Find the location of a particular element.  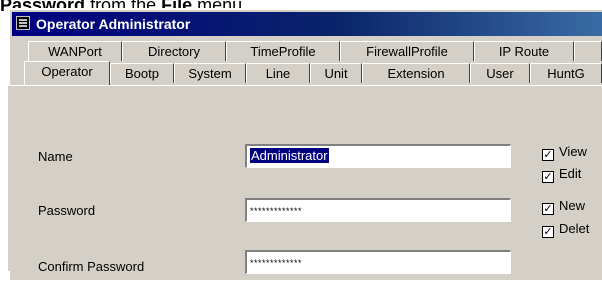

confirm-password-input: ************* is located at coordinates (378, 262).